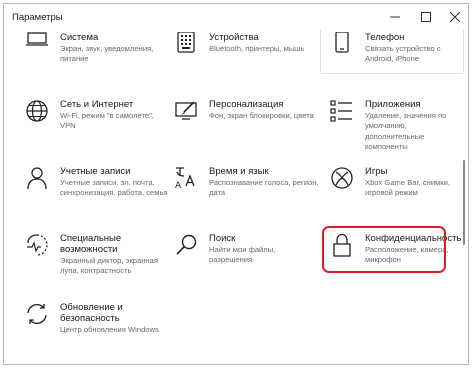 The width and height of the screenshot is (474, 369). I want to click on tile-title: Учетные записи, so click(95, 171).